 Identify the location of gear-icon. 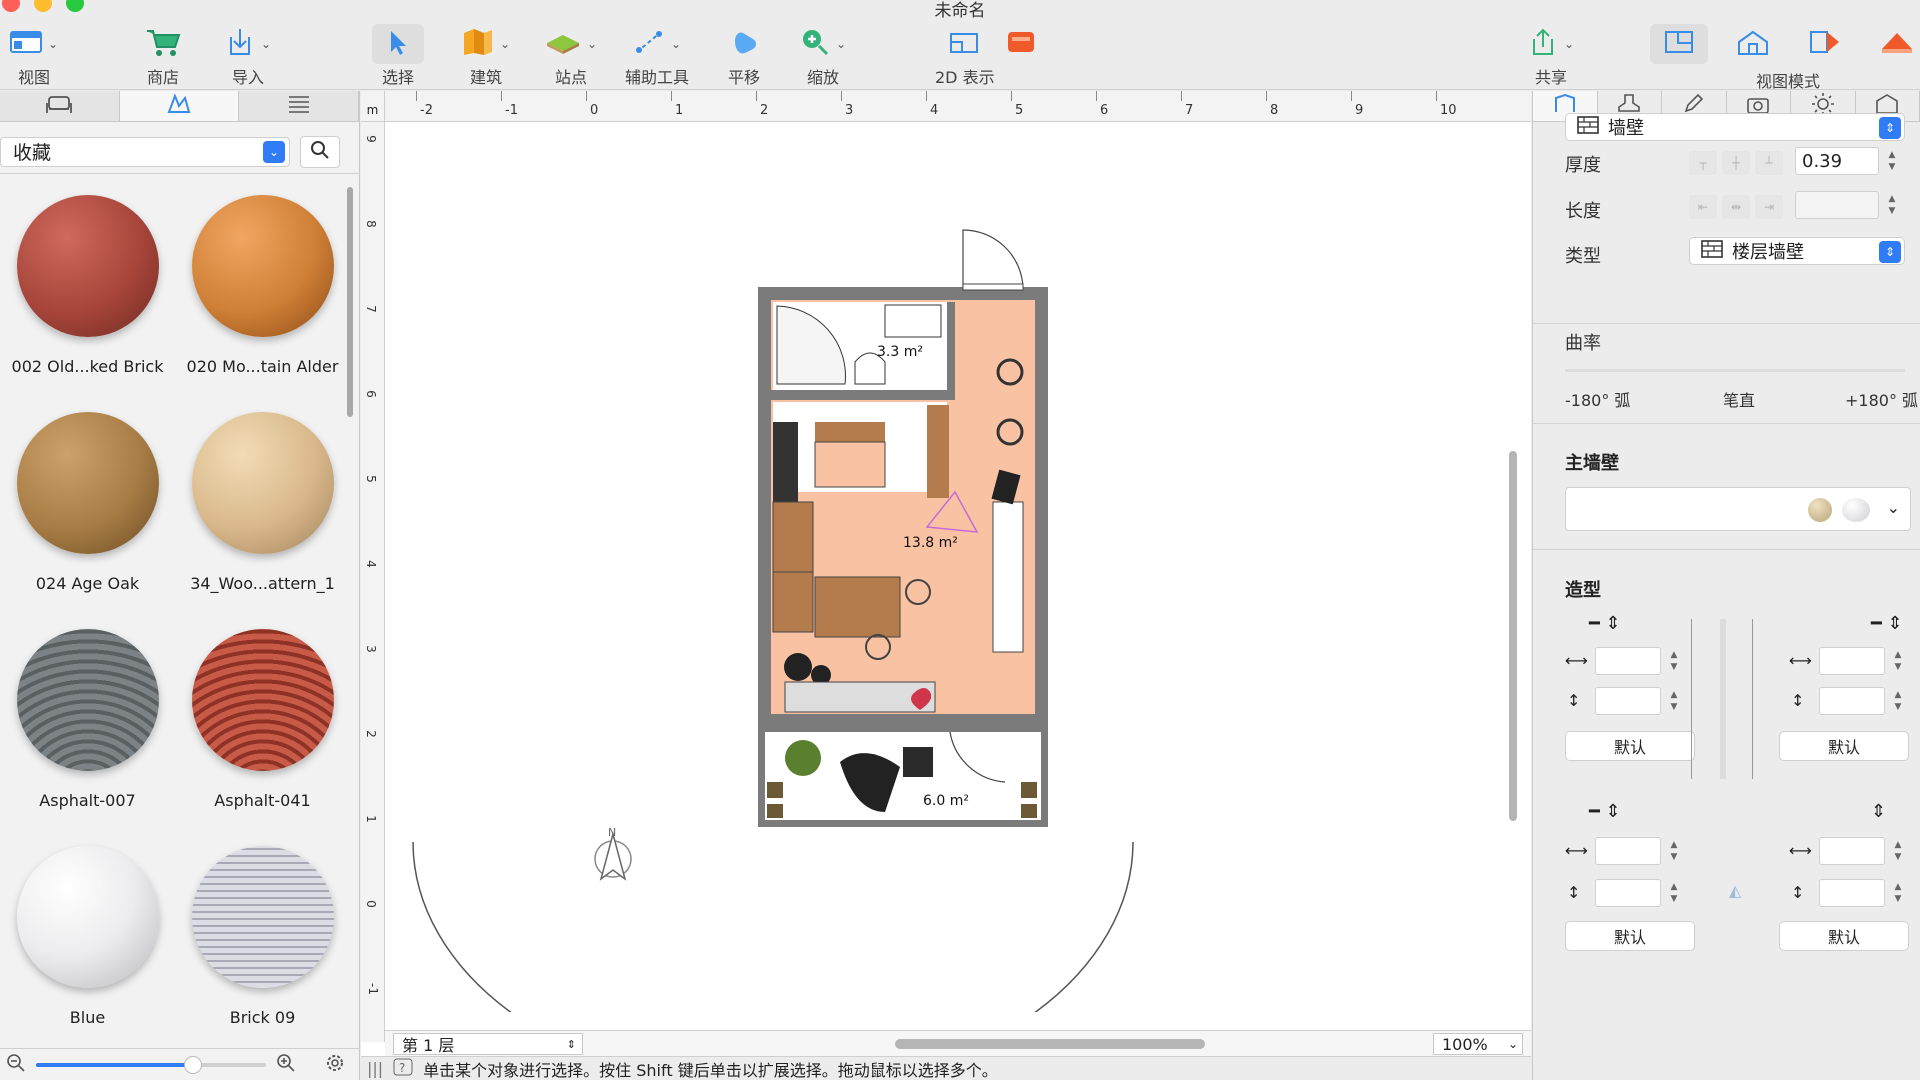
(335, 1065).